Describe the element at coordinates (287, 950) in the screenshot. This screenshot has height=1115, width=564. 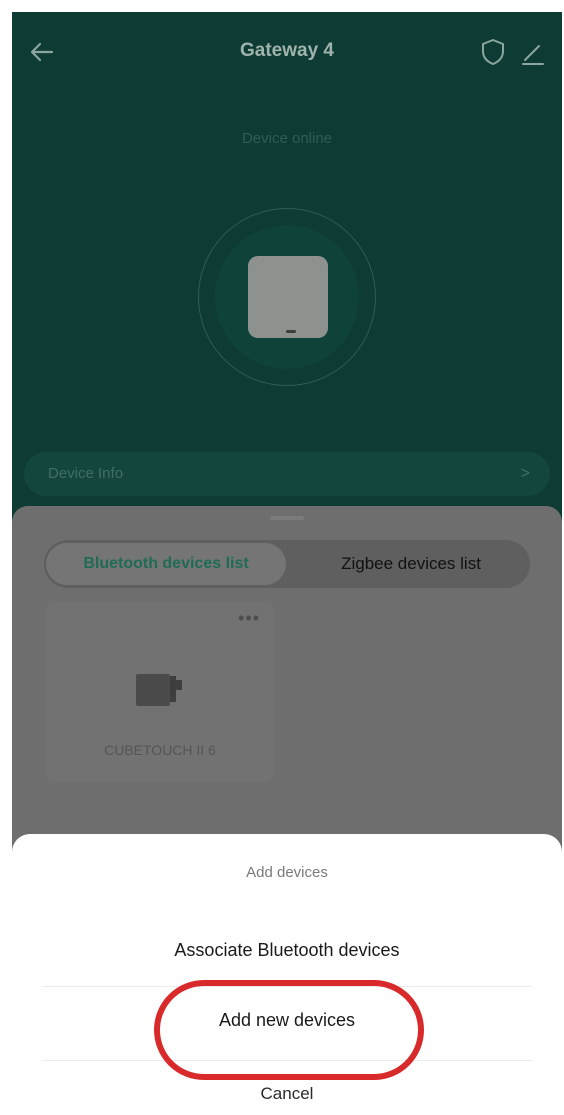
I see `associate-bluetooth-devices-option: Associate Bluetooth devices` at that location.